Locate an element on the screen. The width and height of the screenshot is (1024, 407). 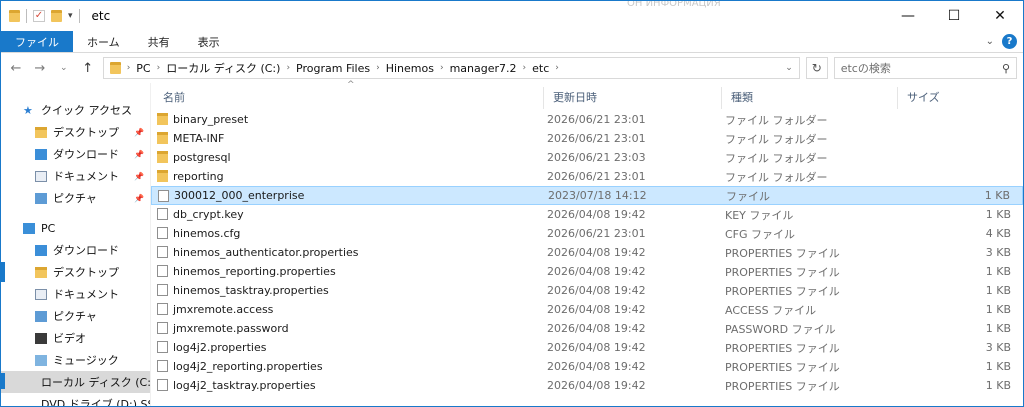
file-date: 2026/06/21 23:03 is located at coordinates (596, 157).